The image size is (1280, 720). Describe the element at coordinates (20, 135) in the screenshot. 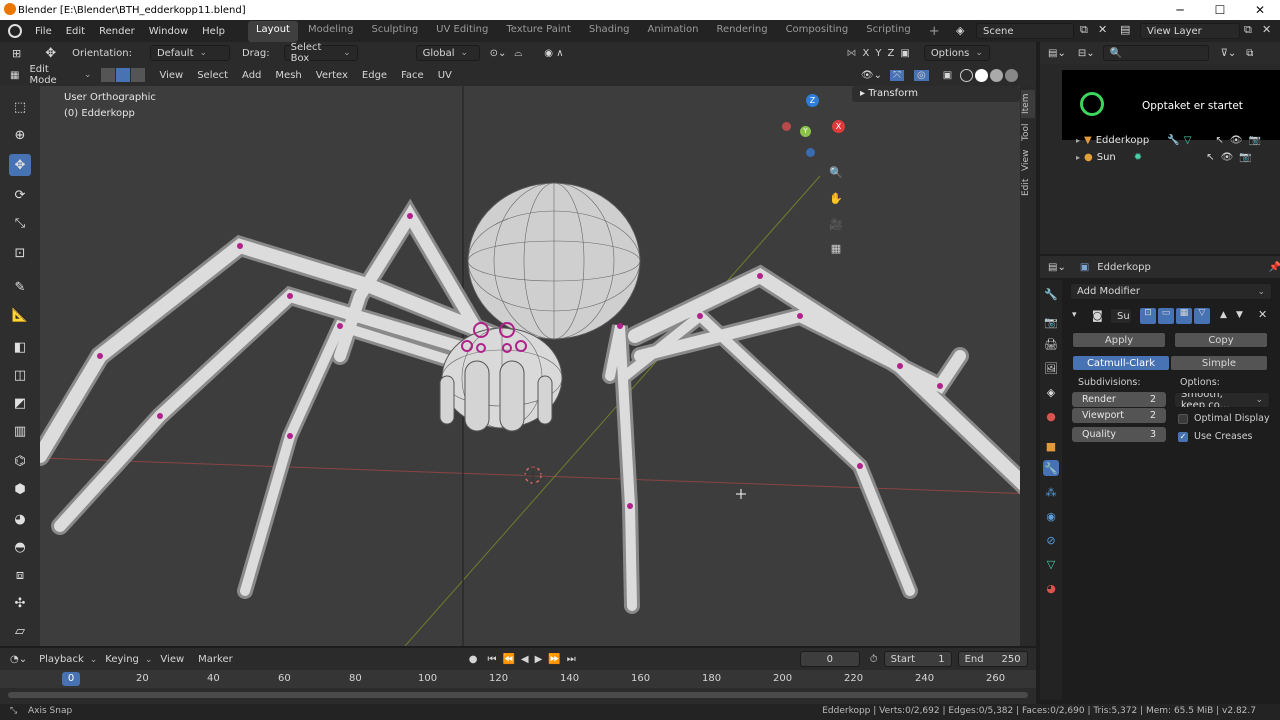

I see `cursor-tool-icon: ⊕` at that location.